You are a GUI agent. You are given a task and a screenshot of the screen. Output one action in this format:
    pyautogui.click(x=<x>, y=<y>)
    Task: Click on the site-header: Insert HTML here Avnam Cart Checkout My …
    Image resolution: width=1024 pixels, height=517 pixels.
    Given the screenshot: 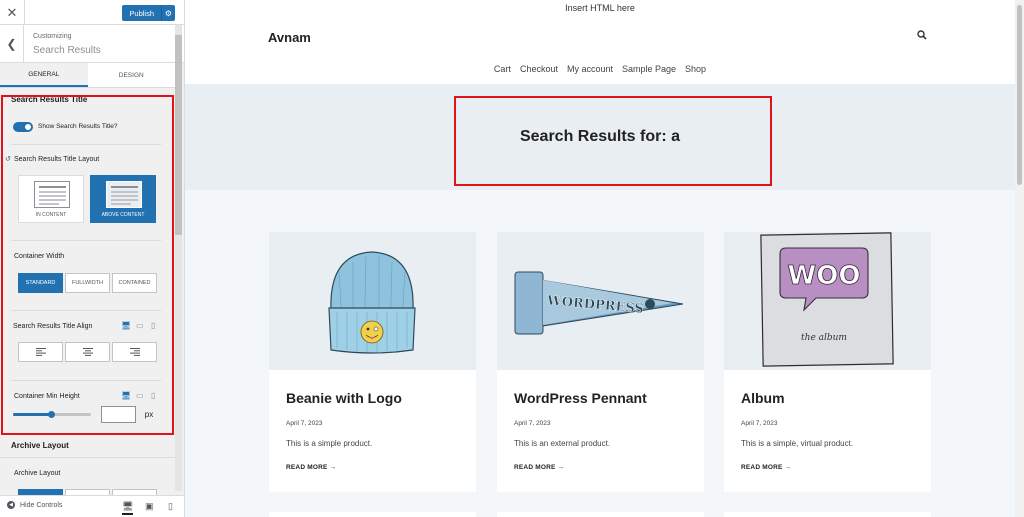 What is the action you would take?
    pyautogui.click(x=600, y=42)
    